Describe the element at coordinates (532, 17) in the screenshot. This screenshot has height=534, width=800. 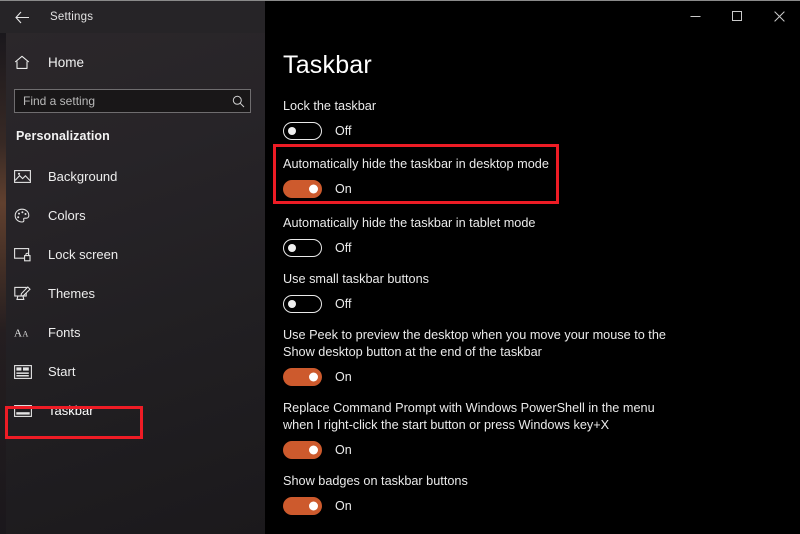
I see `window-controls` at that location.